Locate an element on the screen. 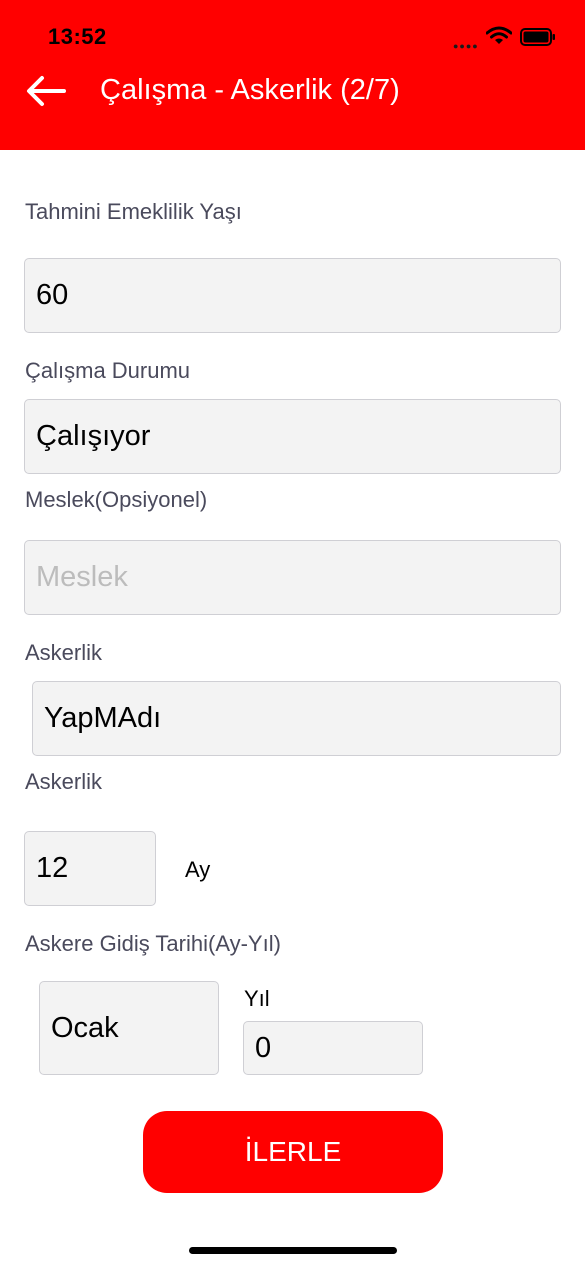 The height and width of the screenshot is (1266, 585). arrow-left-icon is located at coordinates (46, 91).